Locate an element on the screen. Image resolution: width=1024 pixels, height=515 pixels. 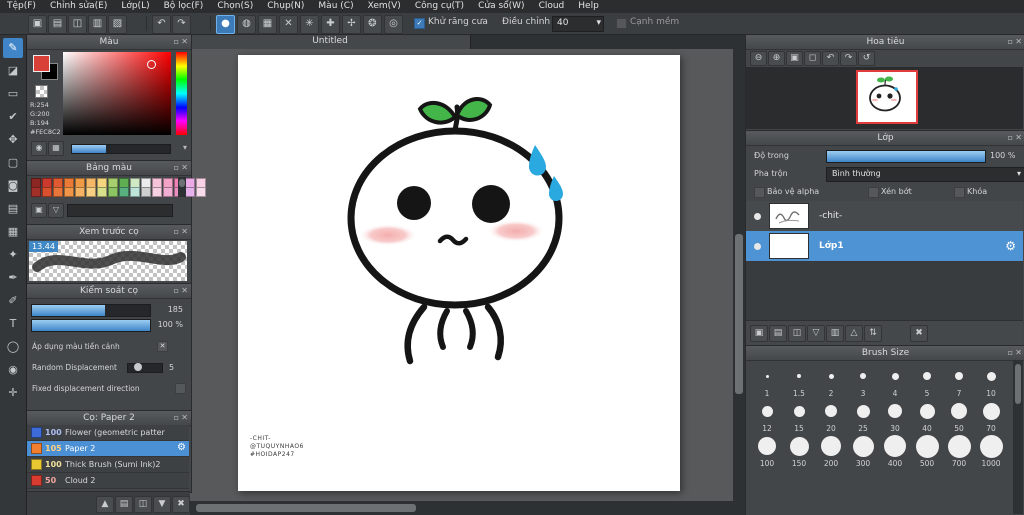
brush-tool: ✎ is located at coordinates (13, 48).